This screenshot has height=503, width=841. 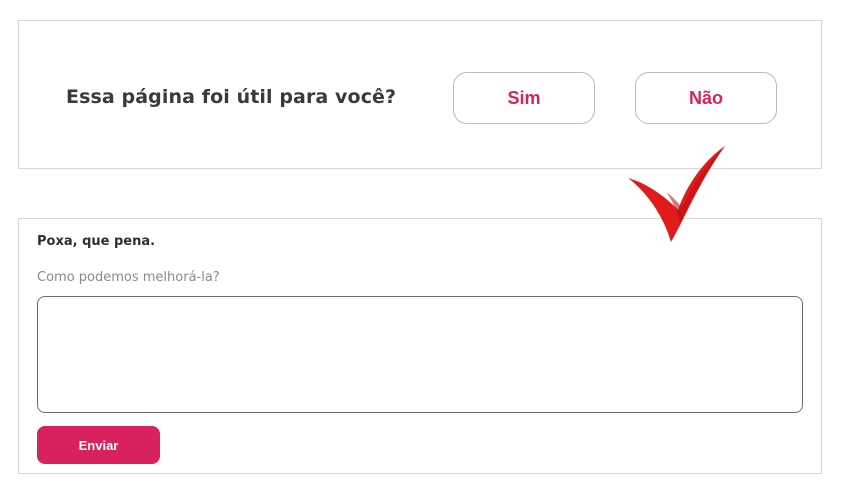 What do you see at coordinates (128, 277) in the screenshot?
I see `comment-prompt-label: Como podemos melhorá-la?` at bounding box center [128, 277].